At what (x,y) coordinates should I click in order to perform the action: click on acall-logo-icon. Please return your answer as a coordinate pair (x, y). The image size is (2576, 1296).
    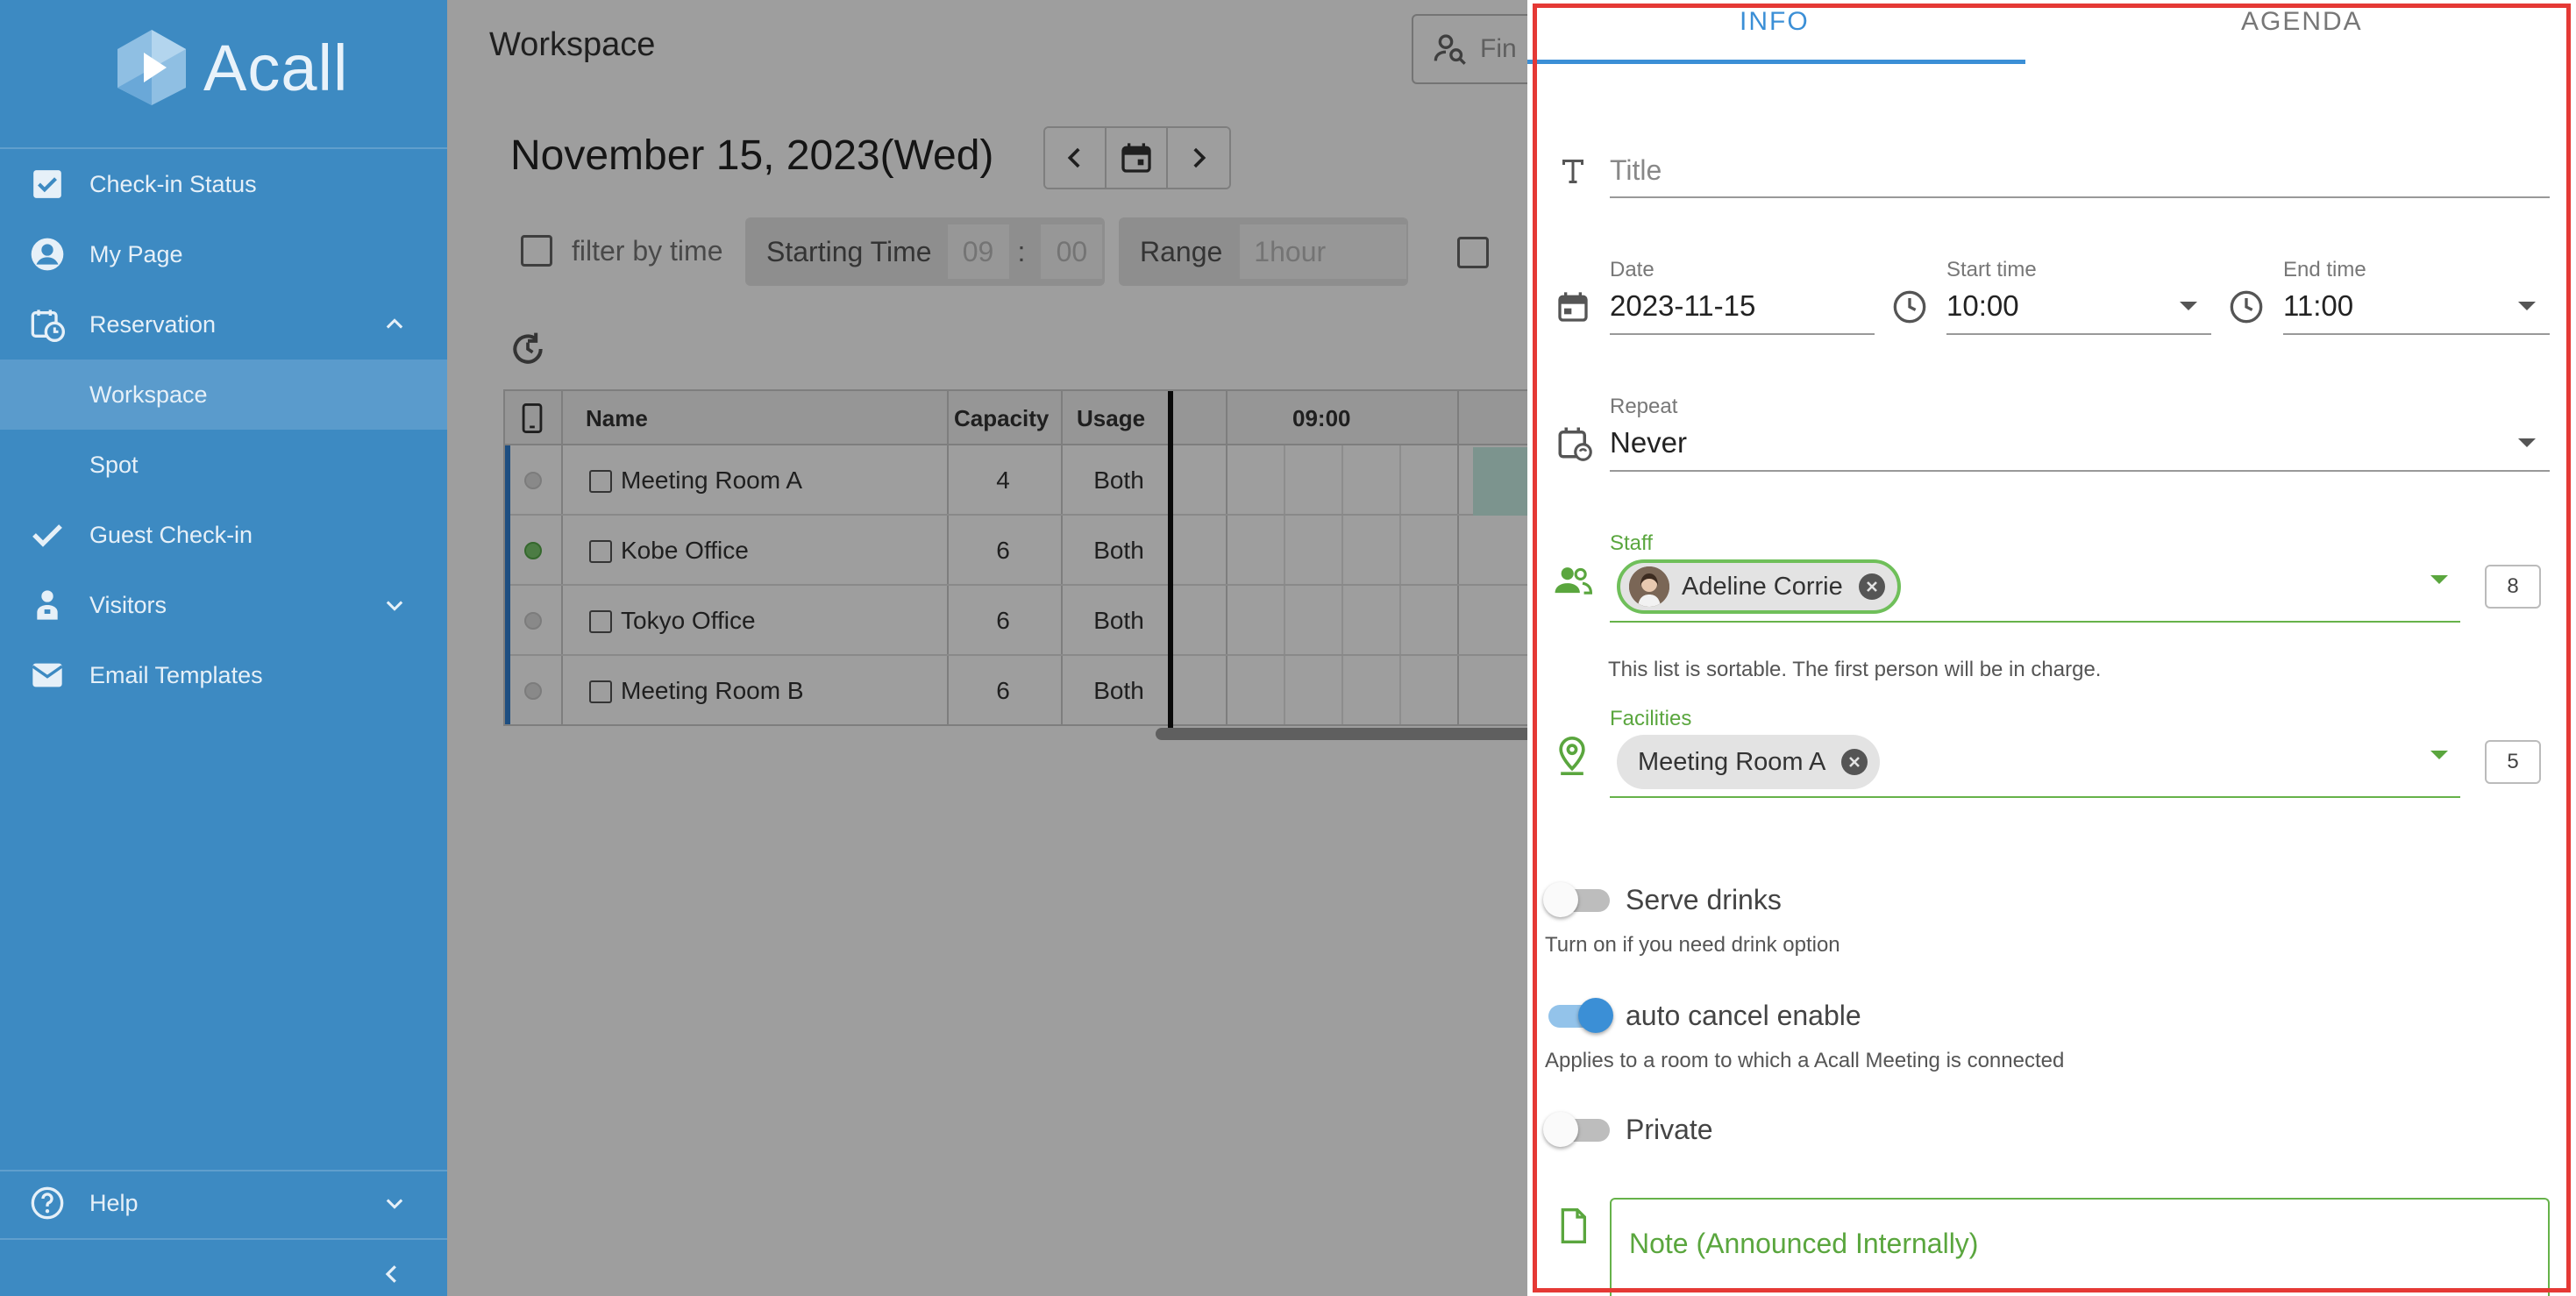
    Looking at the image, I should click on (151, 67).